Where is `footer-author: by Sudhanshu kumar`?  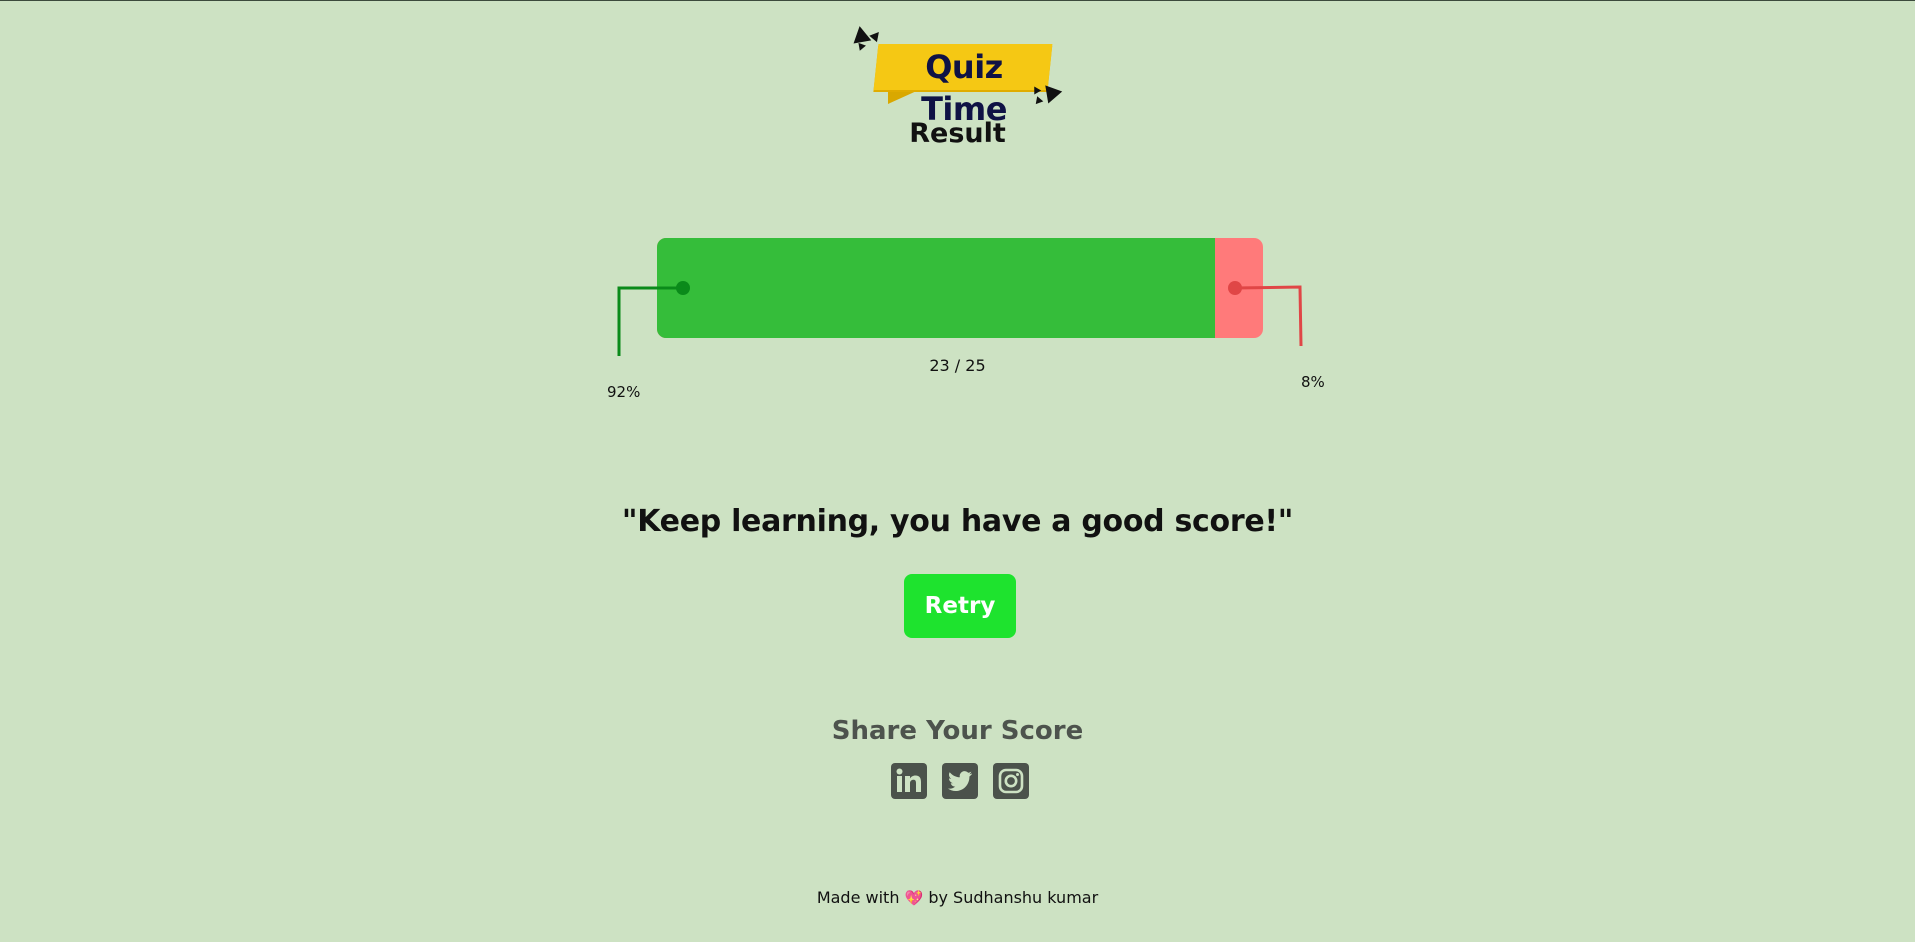 footer-author: by Sudhanshu kumar is located at coordinates (1013, 897).